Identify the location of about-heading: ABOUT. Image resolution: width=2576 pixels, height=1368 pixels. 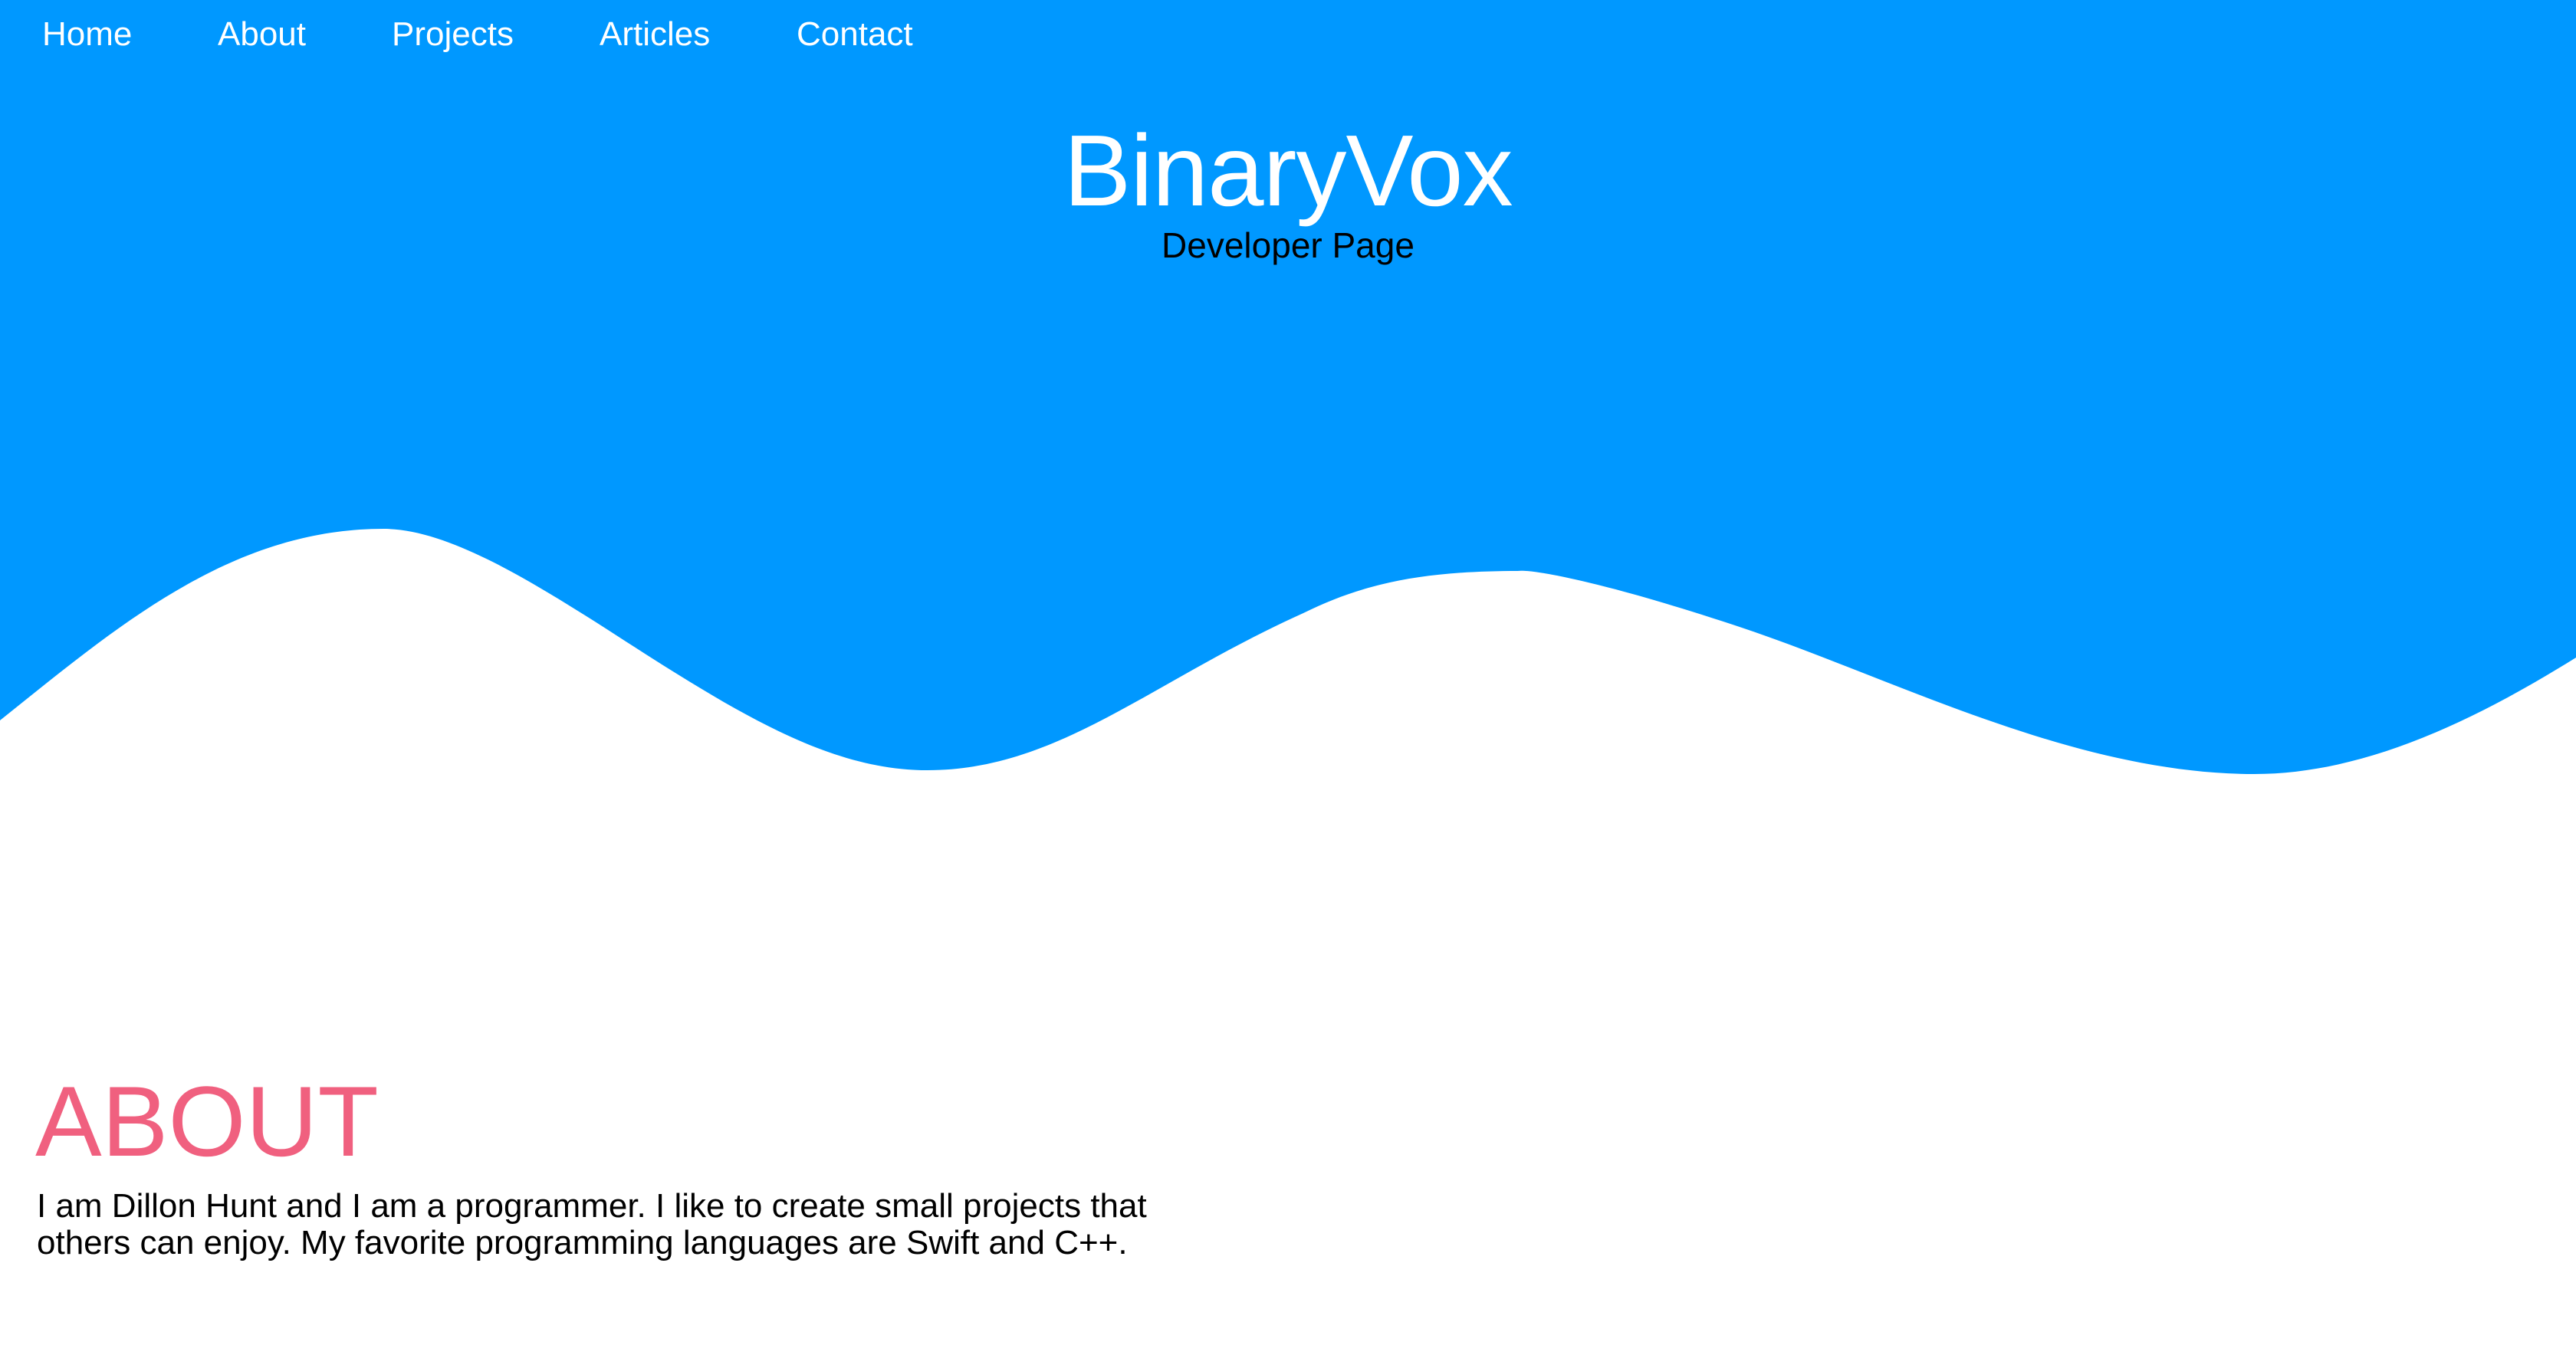
(207, 1121).